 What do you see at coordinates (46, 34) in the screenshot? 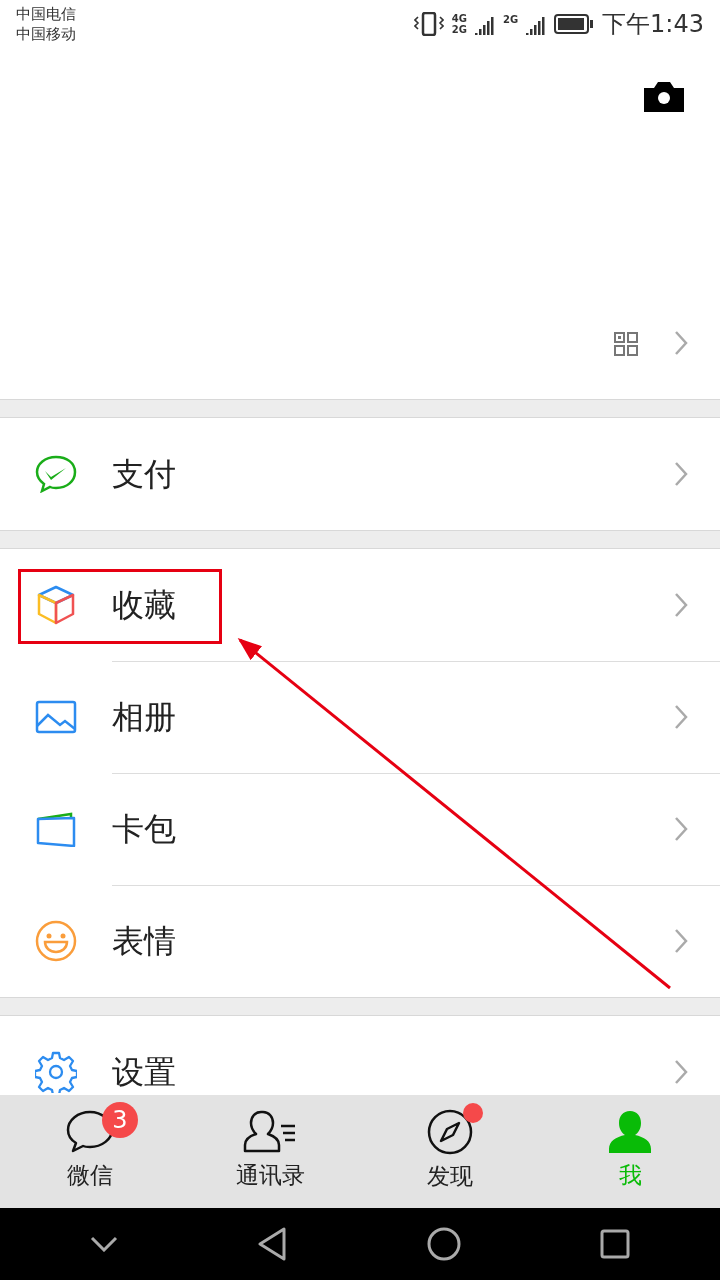
I see `carrier-name: 中国移动` at bounding box center [46, 34].